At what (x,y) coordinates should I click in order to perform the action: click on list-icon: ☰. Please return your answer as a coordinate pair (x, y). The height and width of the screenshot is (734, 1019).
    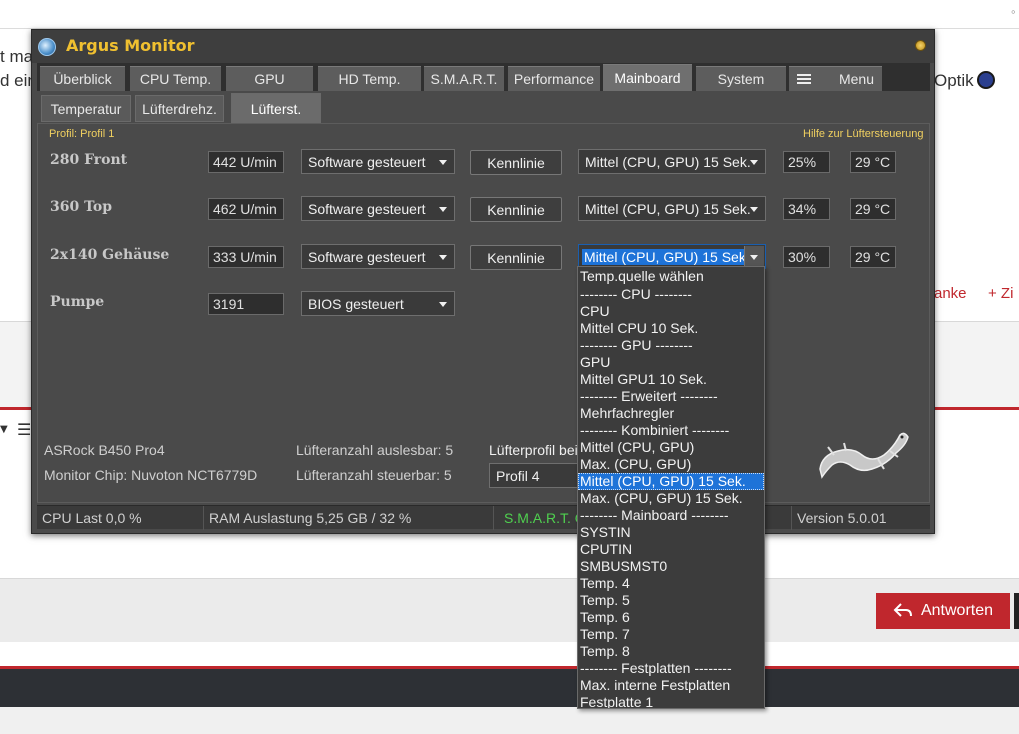
    Looking at the image, I should click on (24, 429).